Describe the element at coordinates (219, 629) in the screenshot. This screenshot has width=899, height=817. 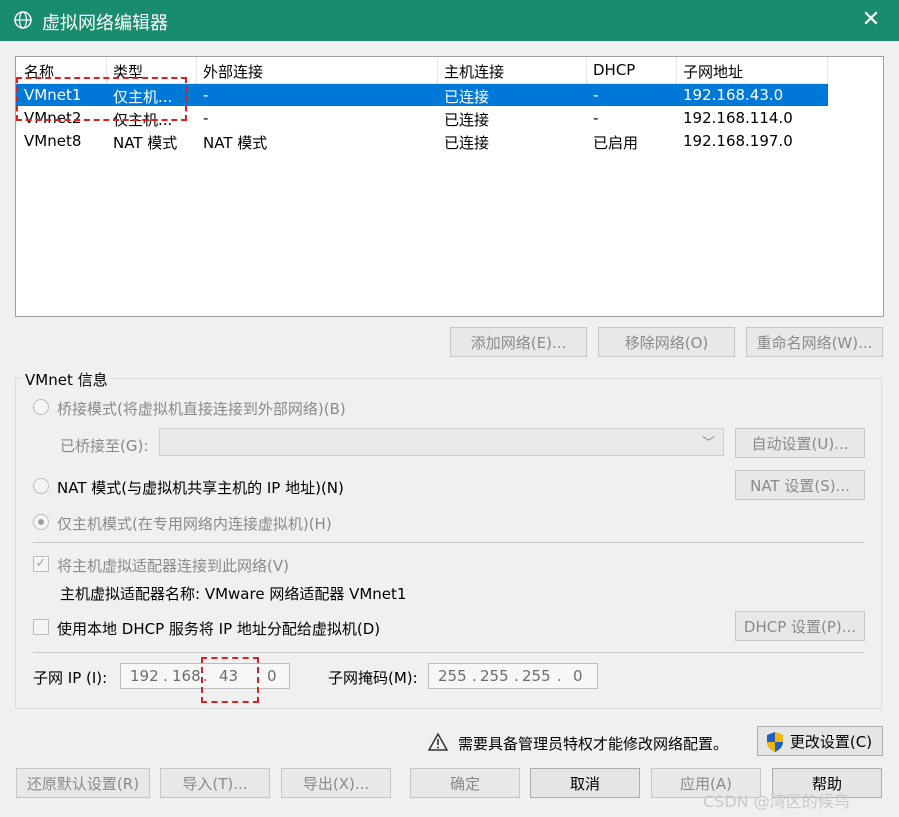
I see `dhcp-label: 使用本地 DHCP 服务将 IP 地址分配给虚拟机(D)` at that location.